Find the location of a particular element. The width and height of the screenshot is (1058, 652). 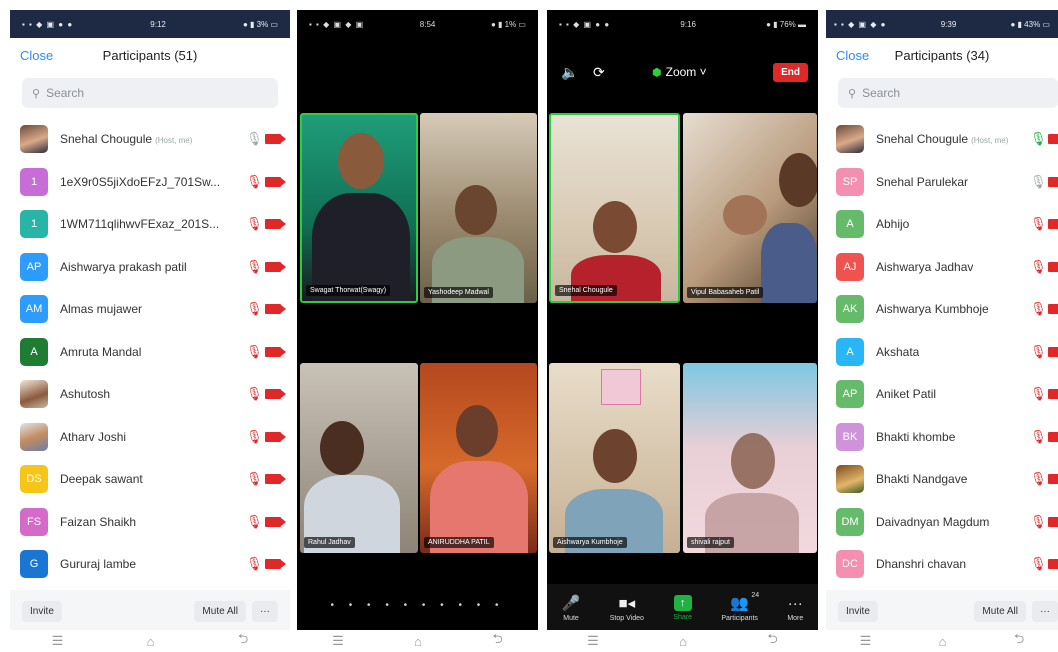

participant-row: AM Almas mujawer 🎙 is located at coordinates (150, 309).